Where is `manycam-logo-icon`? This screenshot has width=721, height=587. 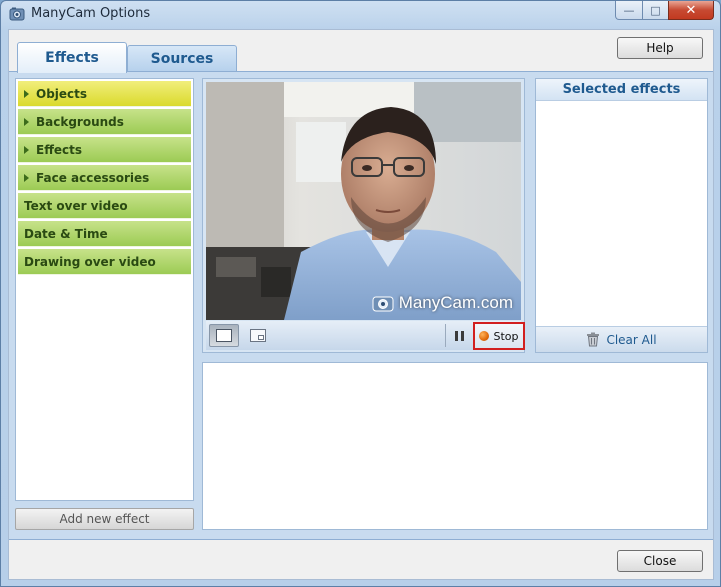 manycam-logo-icon is located at coordinates (383, 304).